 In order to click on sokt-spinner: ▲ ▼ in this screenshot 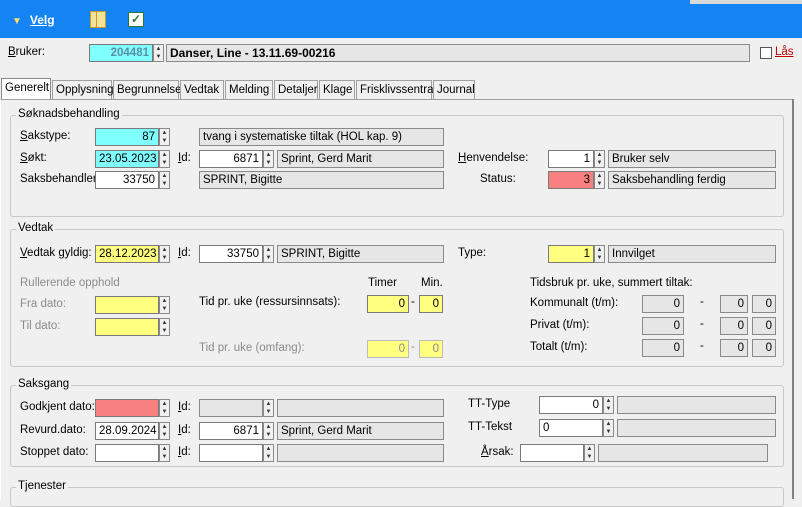, I will do `click(164, 159)`.